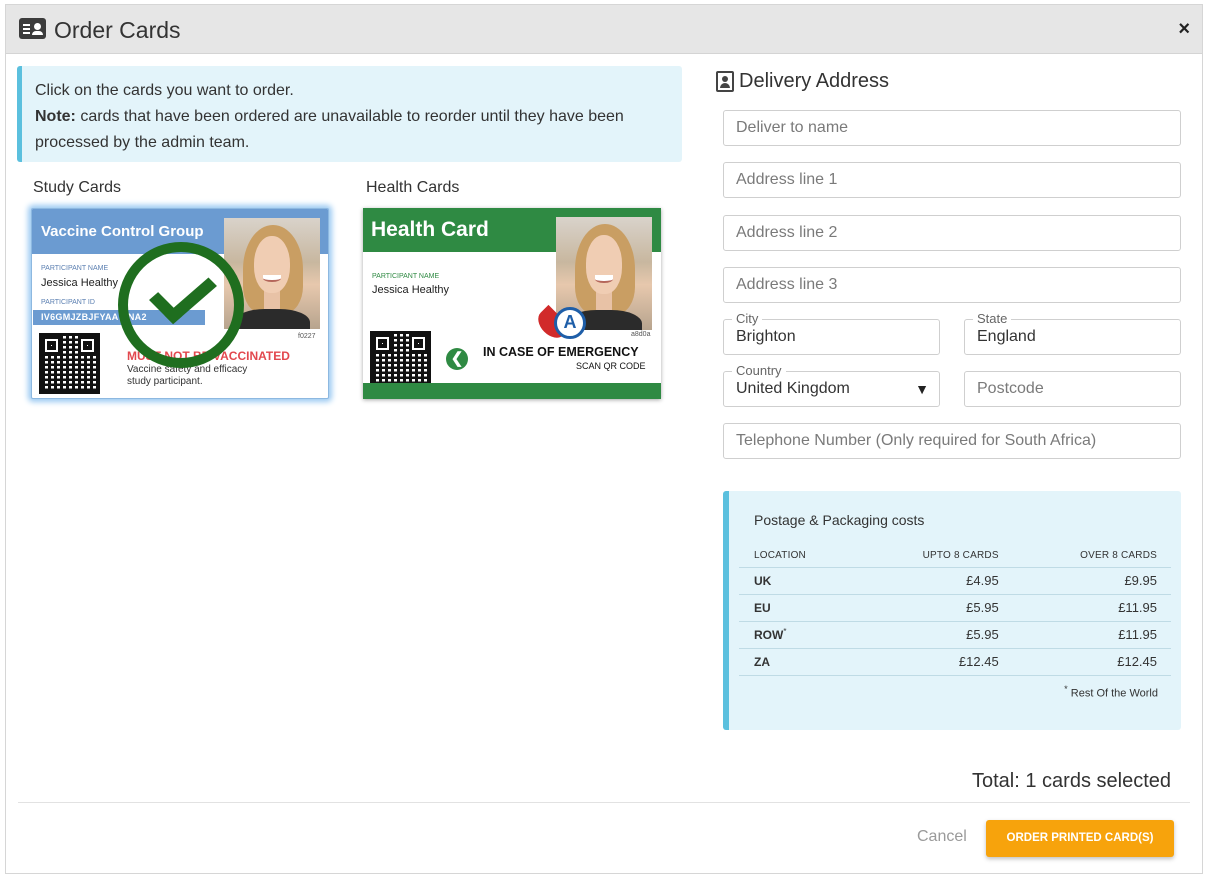  I want to click on description-line-2: study participant., so click(165, 381).